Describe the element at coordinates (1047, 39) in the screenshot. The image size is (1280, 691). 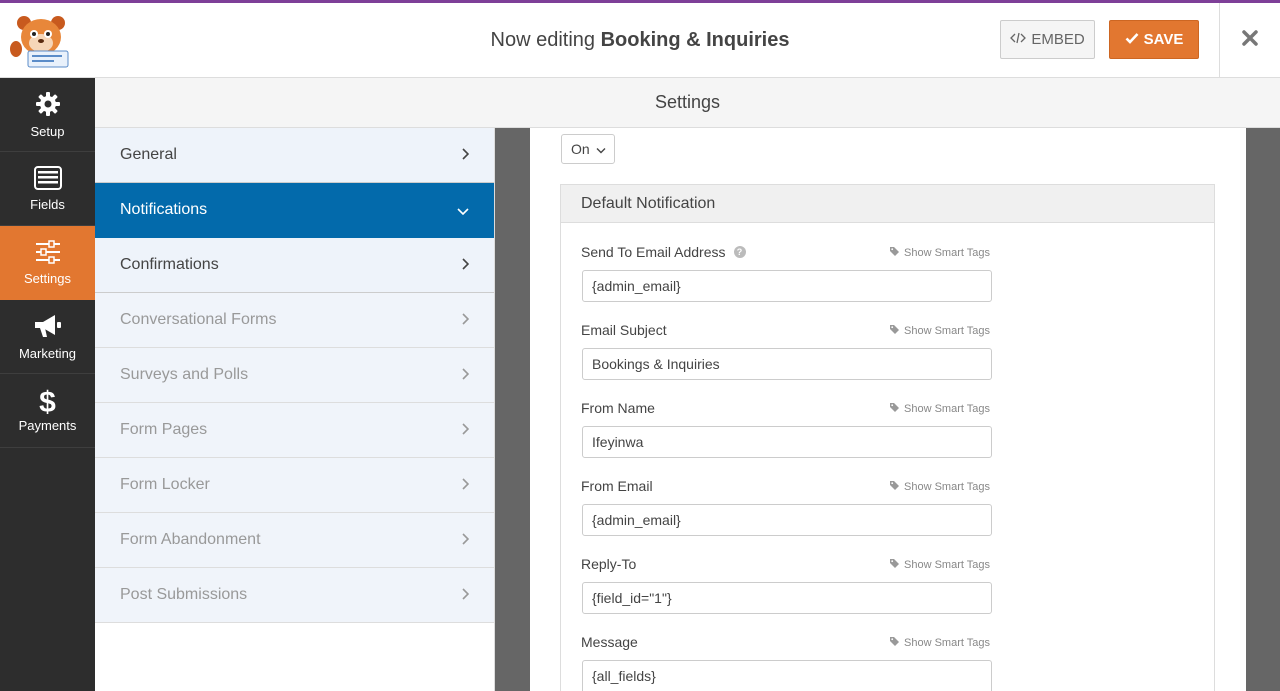
I see `embed-button: EMBED` at that location.